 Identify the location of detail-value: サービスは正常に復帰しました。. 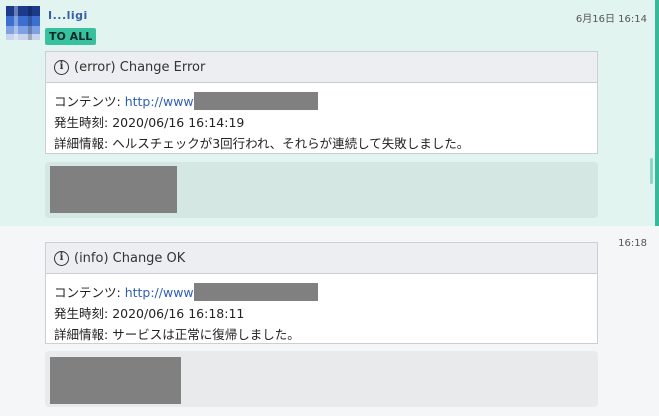
(206, 334).